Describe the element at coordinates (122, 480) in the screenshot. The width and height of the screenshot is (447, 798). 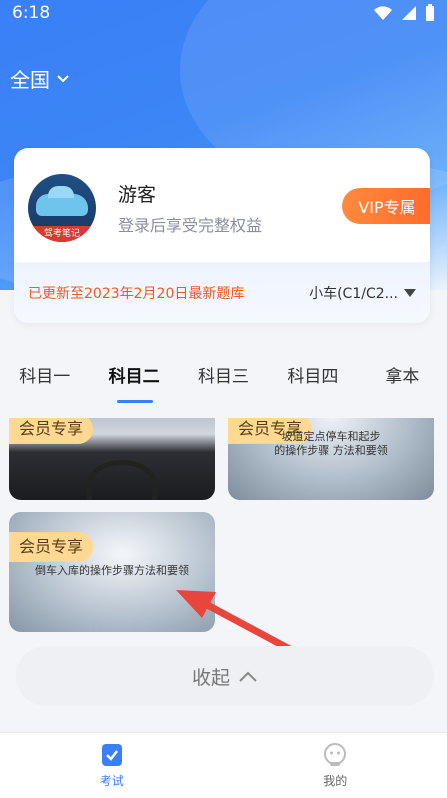
I see `steering-wheel-image` at that location.